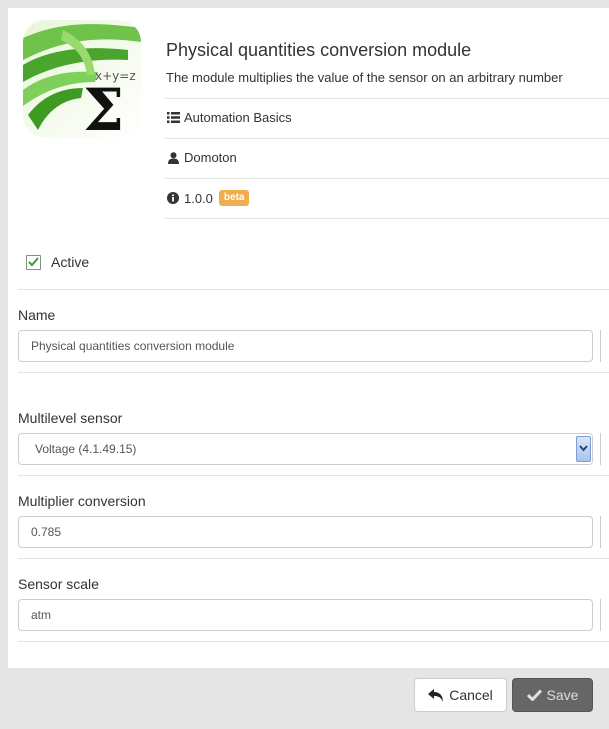 This screenshot has height=729, width=609. I want to click on module-author: Domoton, so click(201, 157).